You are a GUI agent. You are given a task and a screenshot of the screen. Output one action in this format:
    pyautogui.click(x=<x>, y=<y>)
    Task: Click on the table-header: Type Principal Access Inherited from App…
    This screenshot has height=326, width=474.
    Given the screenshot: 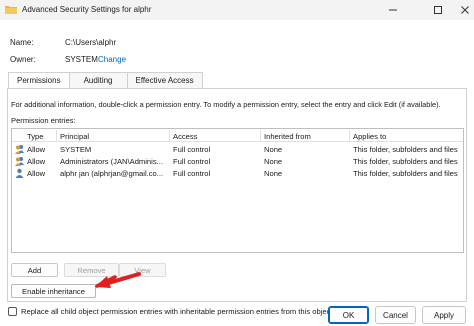 What is the action you would take?
    pyautogui.click(x=237, y=135)
    